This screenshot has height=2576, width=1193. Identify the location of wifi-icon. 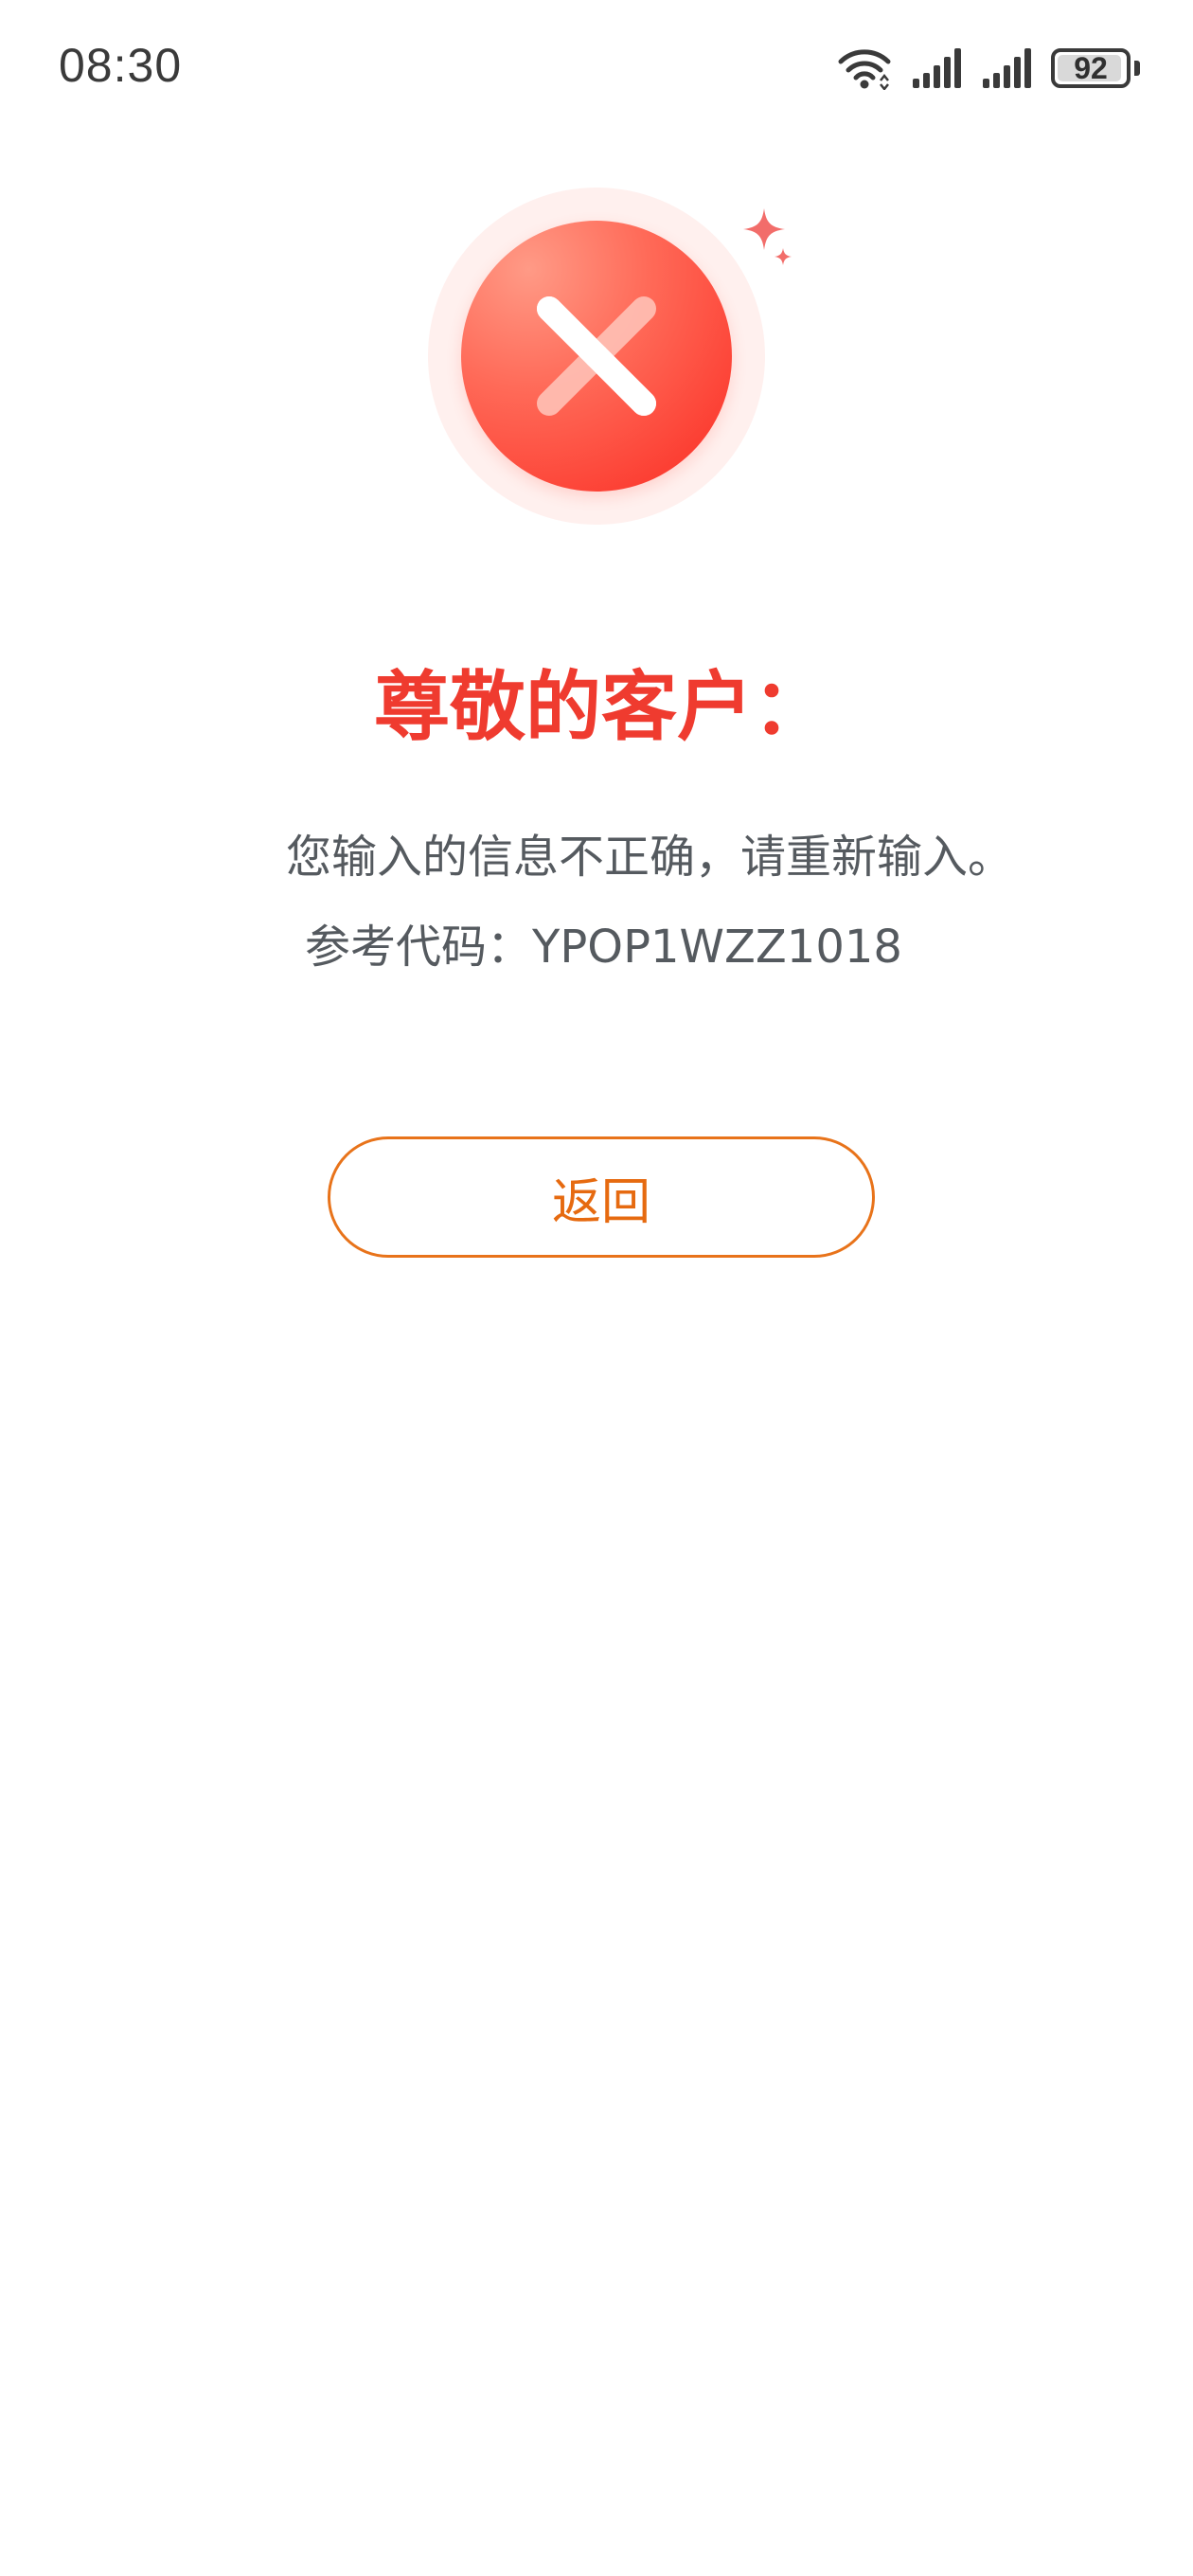
(864, 69).